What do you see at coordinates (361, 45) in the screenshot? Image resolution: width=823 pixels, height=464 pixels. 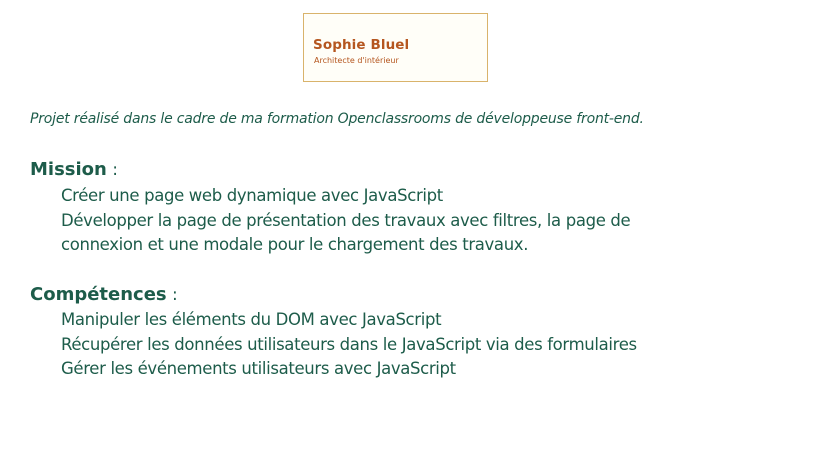 I see `logo-name: Sophie Bluel` at bounding box center [361, 45].